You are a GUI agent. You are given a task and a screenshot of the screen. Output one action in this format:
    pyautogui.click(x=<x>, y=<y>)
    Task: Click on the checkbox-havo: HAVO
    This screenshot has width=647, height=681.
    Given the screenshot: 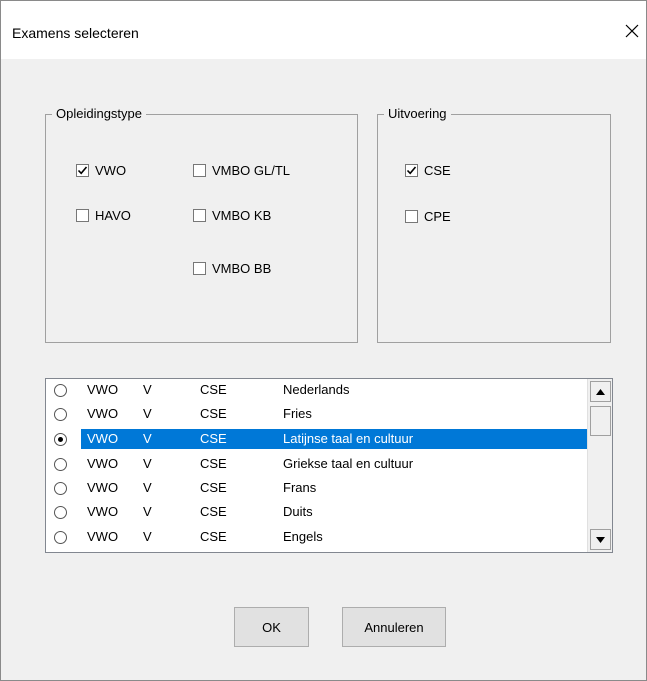 What is the action you would take?
    pyautogui.click(x=103, y=215)
    